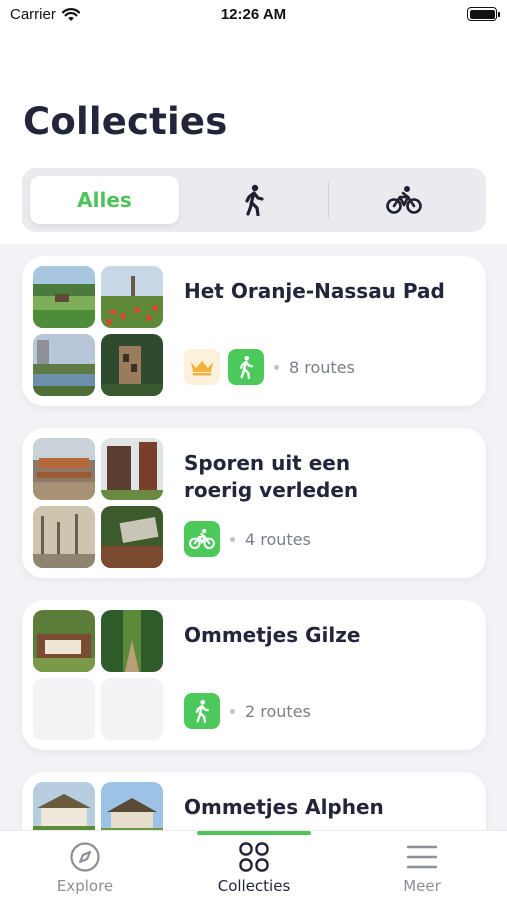  I want to click on collection-meta: 4 routes, so click(247, 539).